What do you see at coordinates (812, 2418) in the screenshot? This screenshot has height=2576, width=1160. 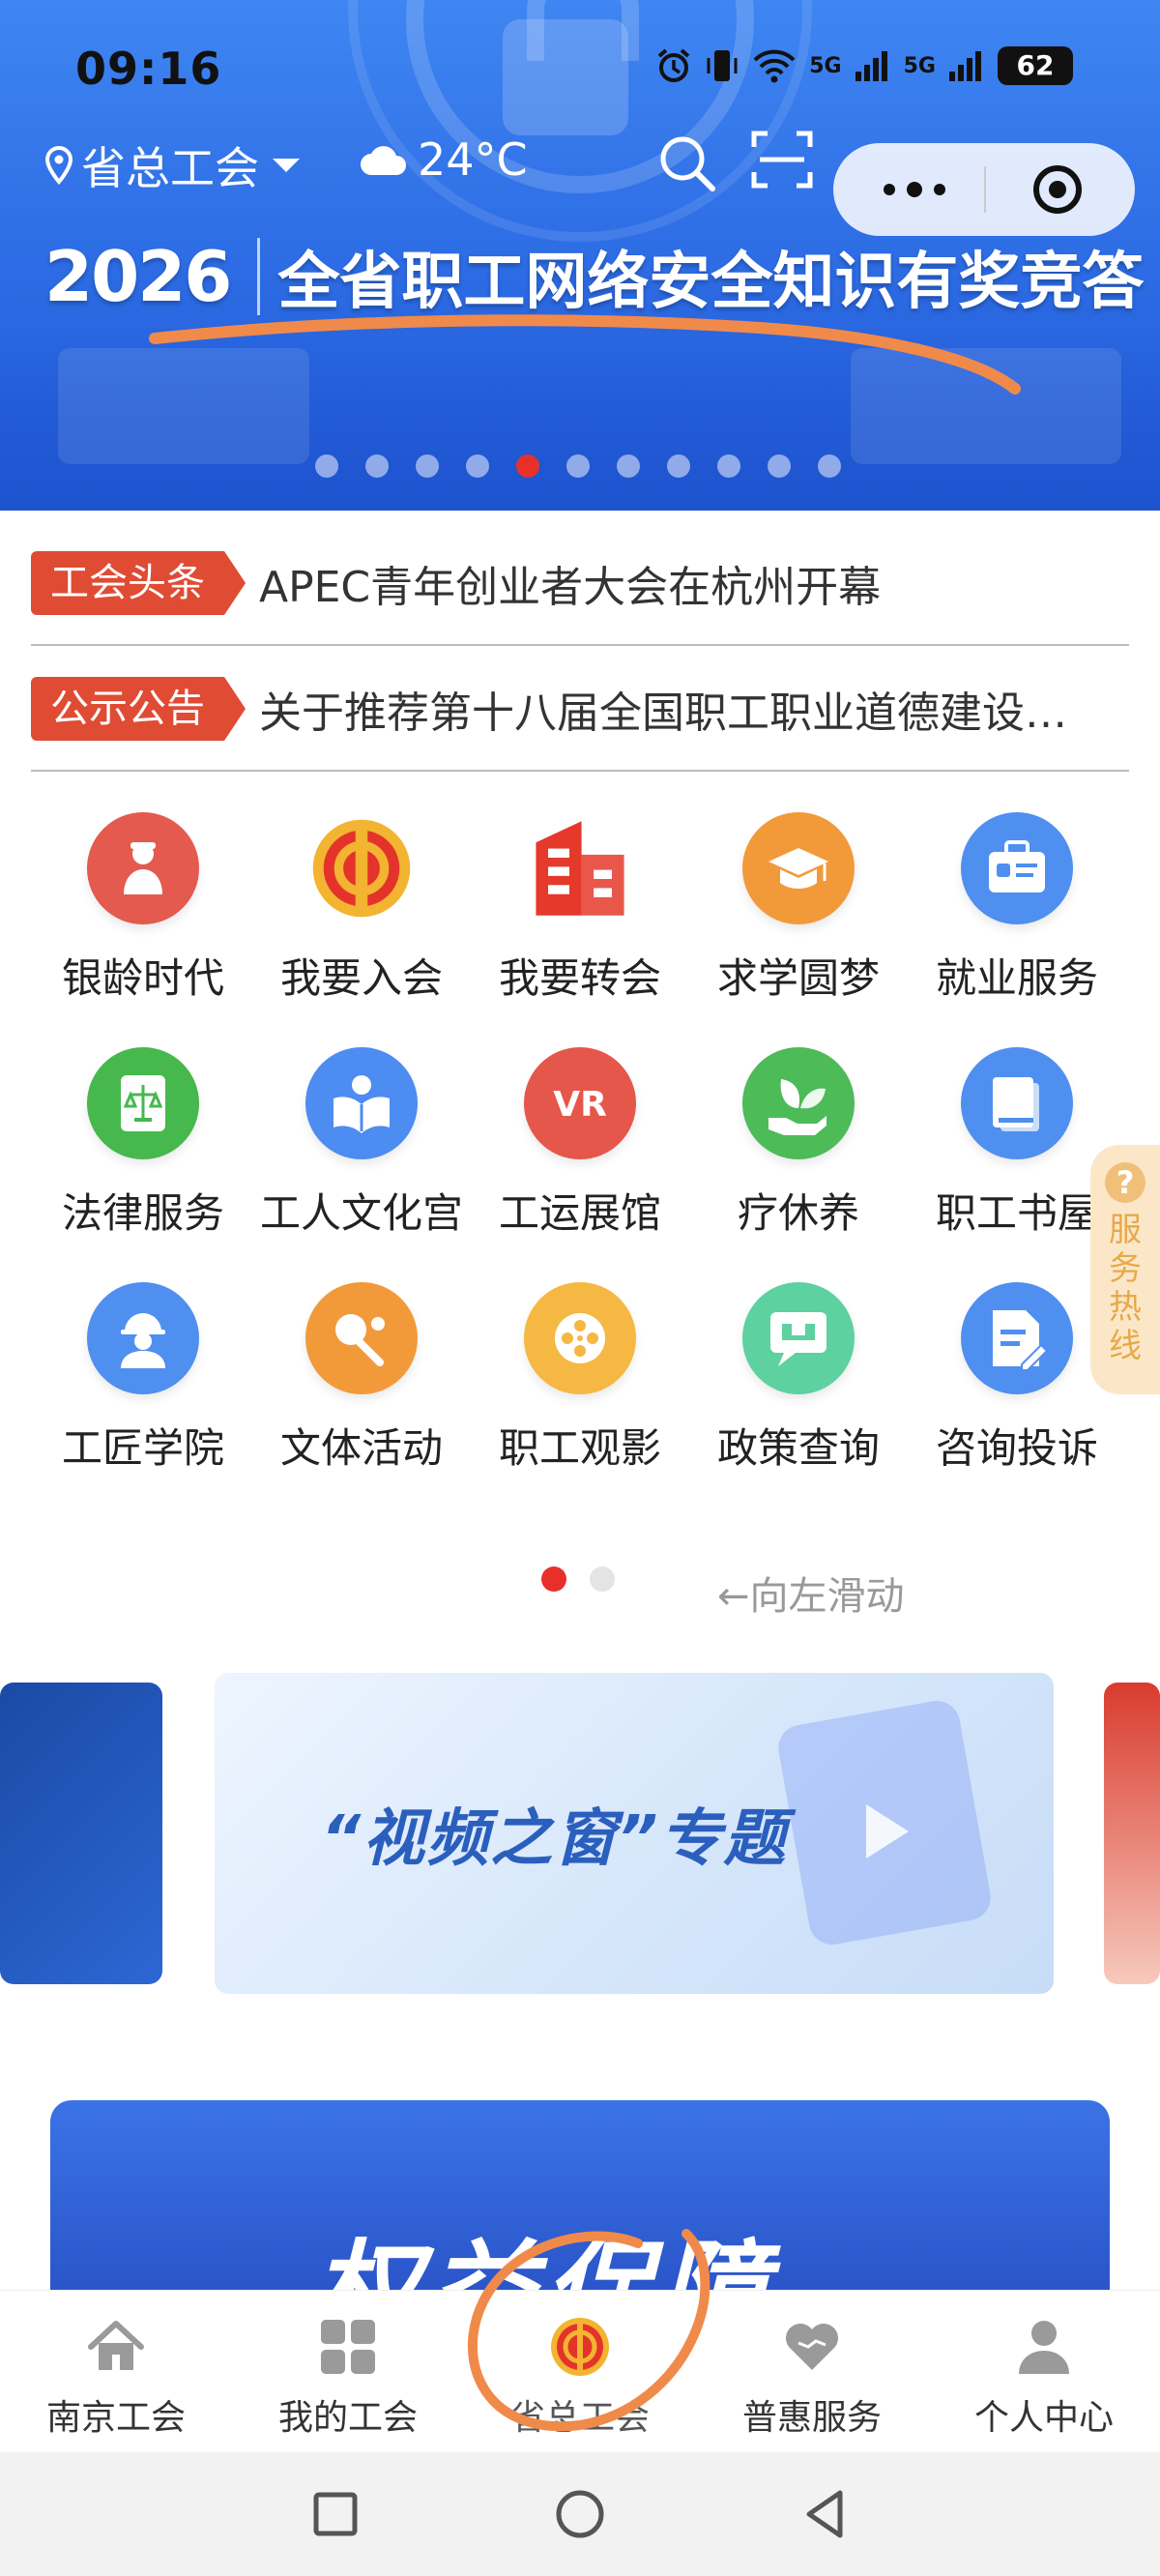 I see `tab-label: 普惠服务` at bounding box center [812, 2418].